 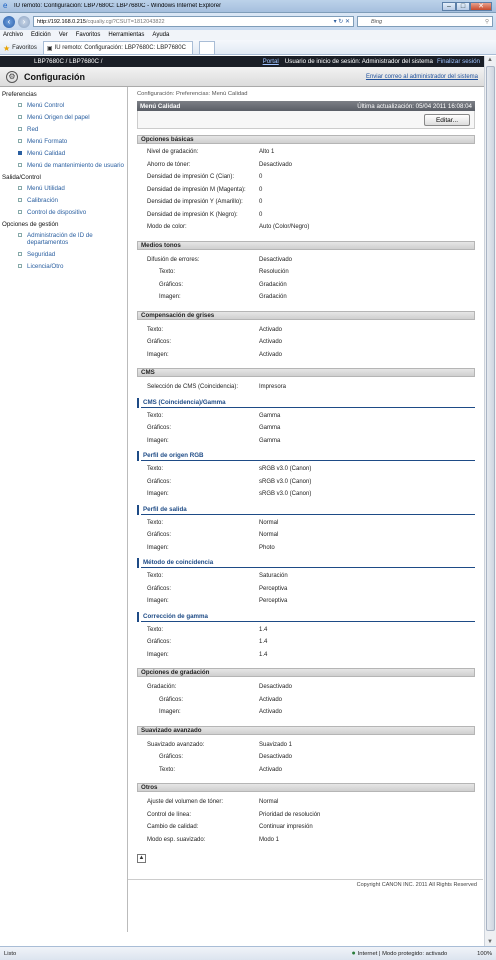 I want to click on sidebar-group-preferencias: Preferencias, so click(x=19, y=94).